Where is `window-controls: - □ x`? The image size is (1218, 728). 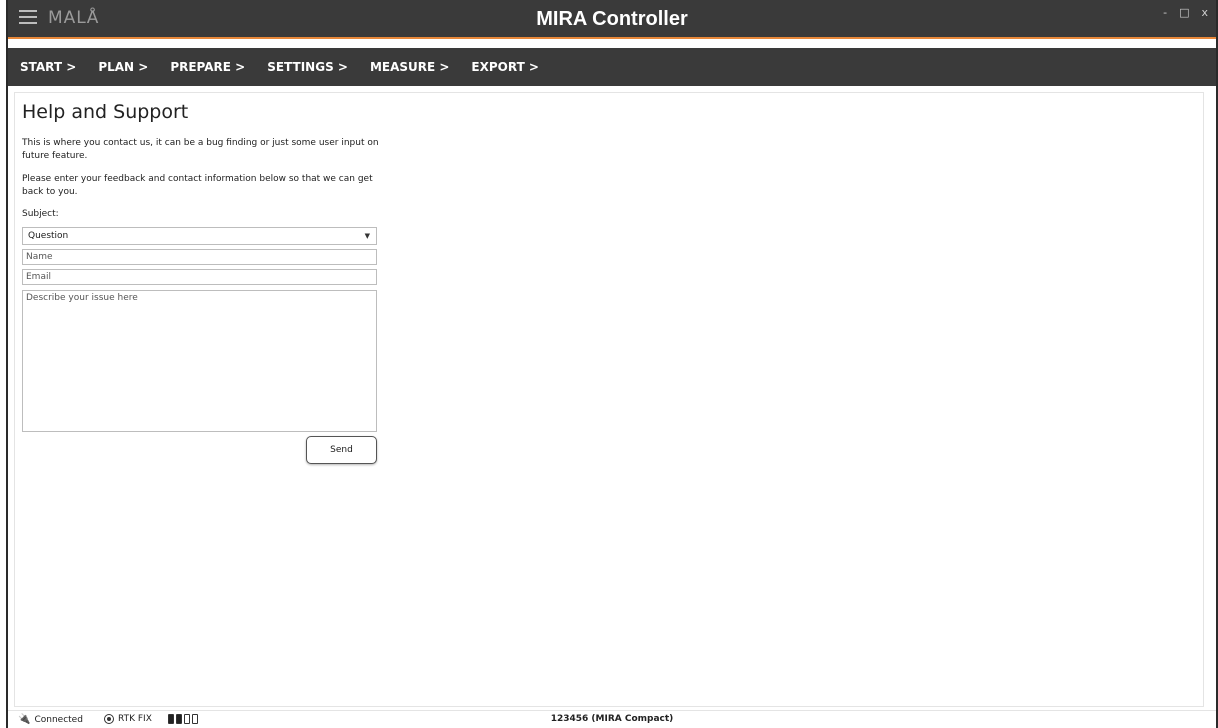 window-controls: - □ x is located at coordinates (1185, 12).